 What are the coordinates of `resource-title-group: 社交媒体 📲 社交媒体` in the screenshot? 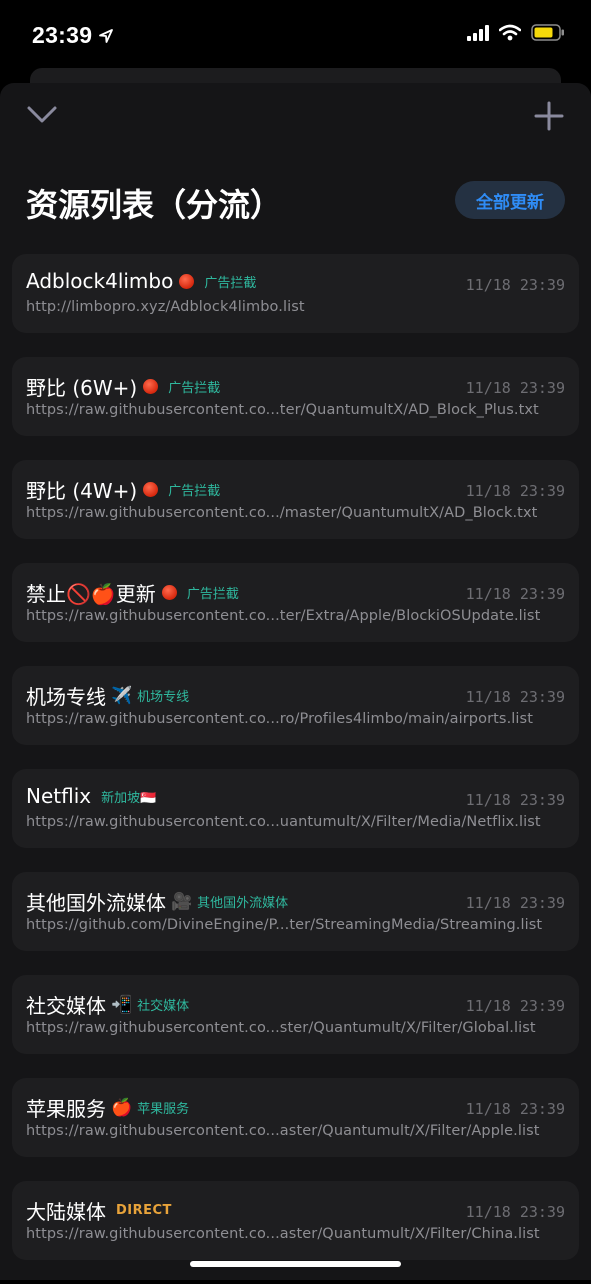 It's located at (107, 1004).